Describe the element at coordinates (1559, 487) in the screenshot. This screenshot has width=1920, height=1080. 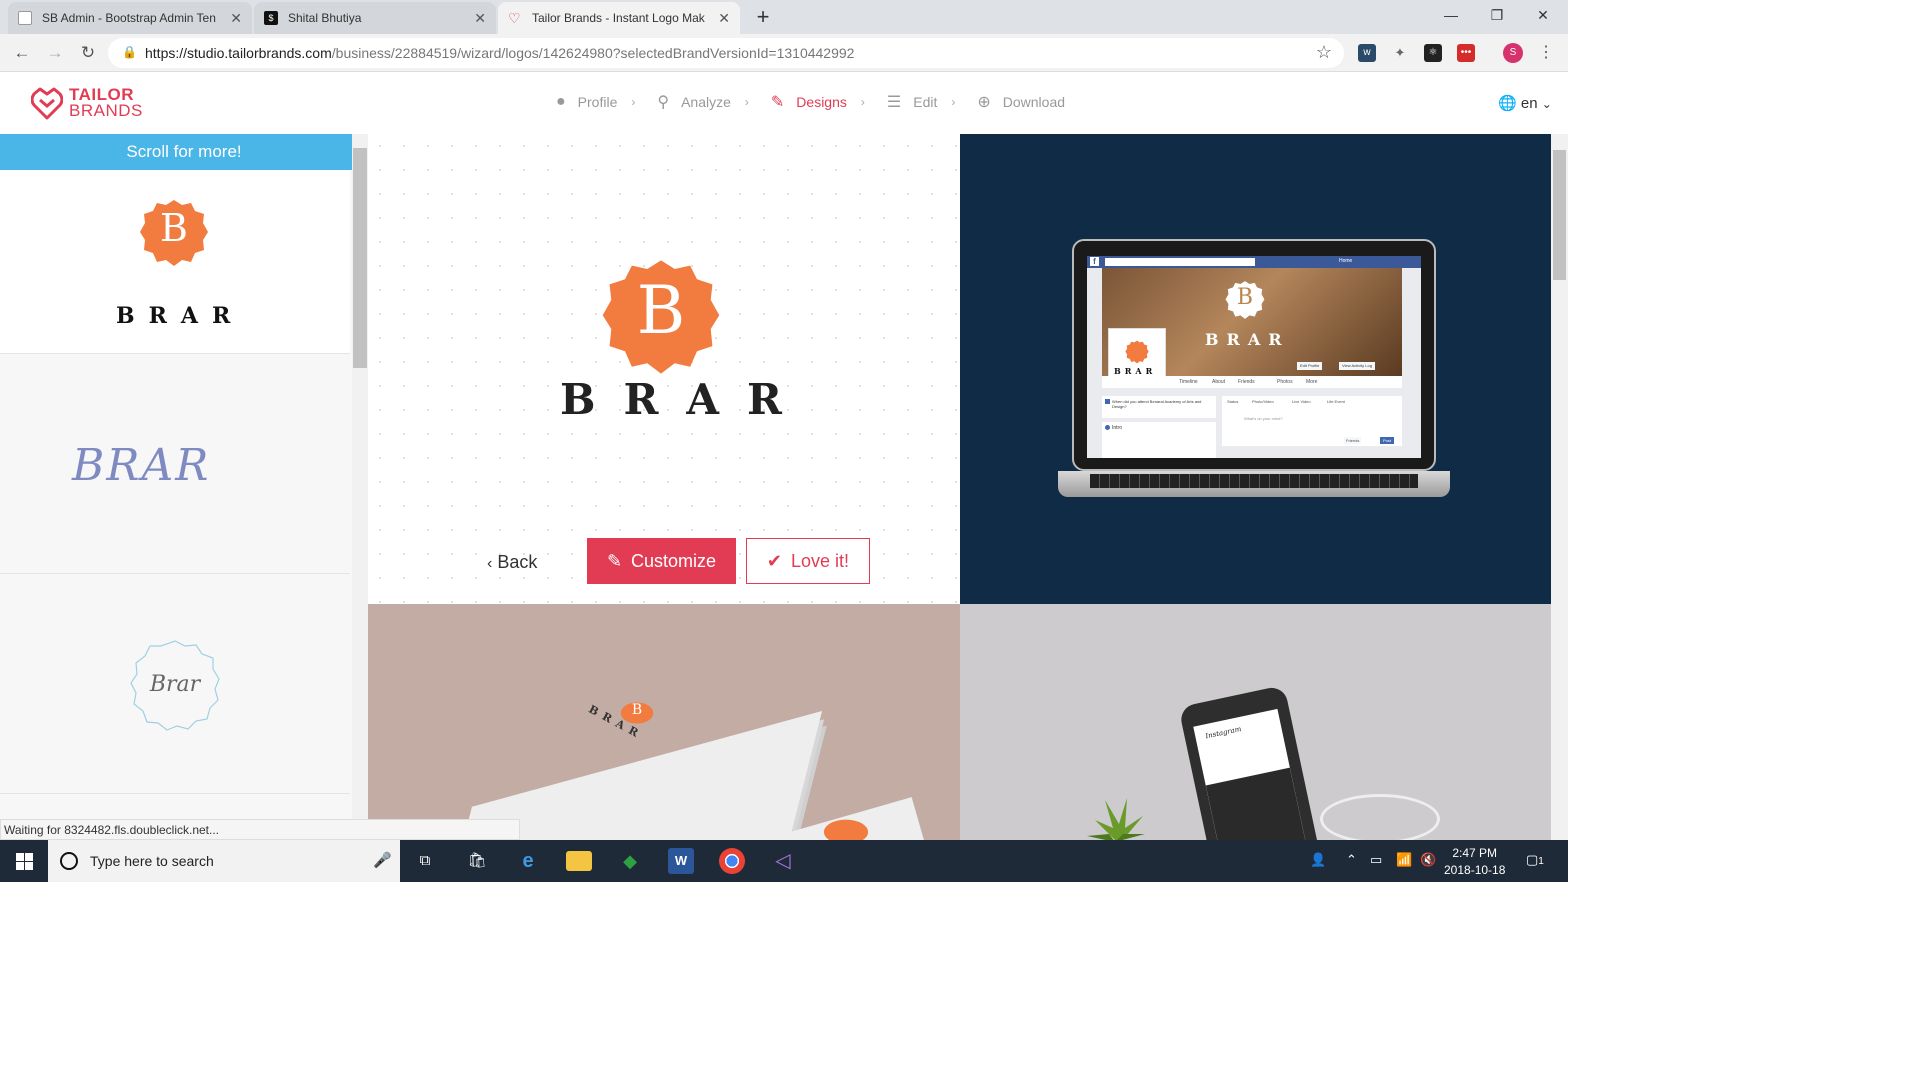
I see `page-scrollbar` at that location.